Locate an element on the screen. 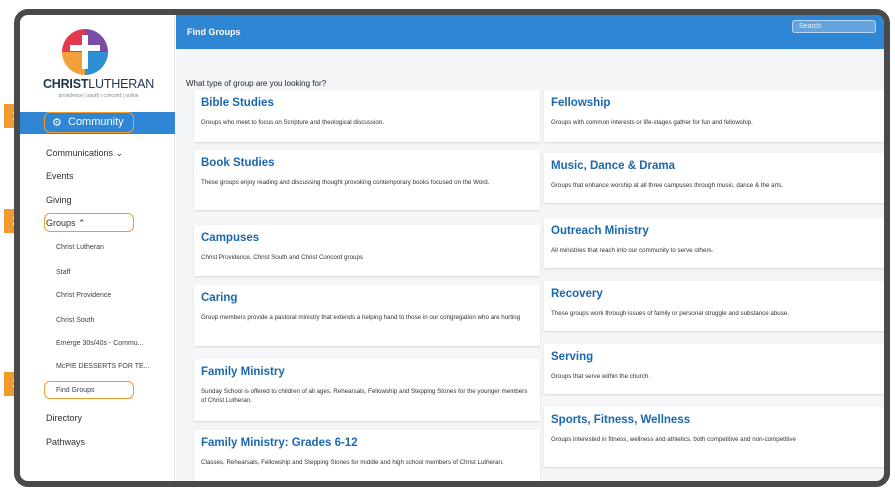 The width and height of the screenshot is (895, 491). group-card-title: Book Studies is located at coordinates (238, 163).